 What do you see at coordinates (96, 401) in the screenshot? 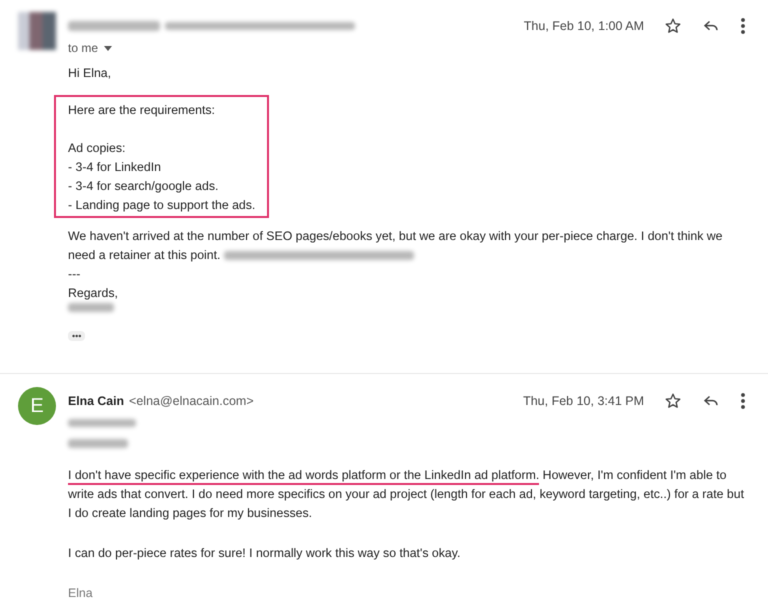
I see `sender-name: Elna Cain` at bounding box center [96, 401].